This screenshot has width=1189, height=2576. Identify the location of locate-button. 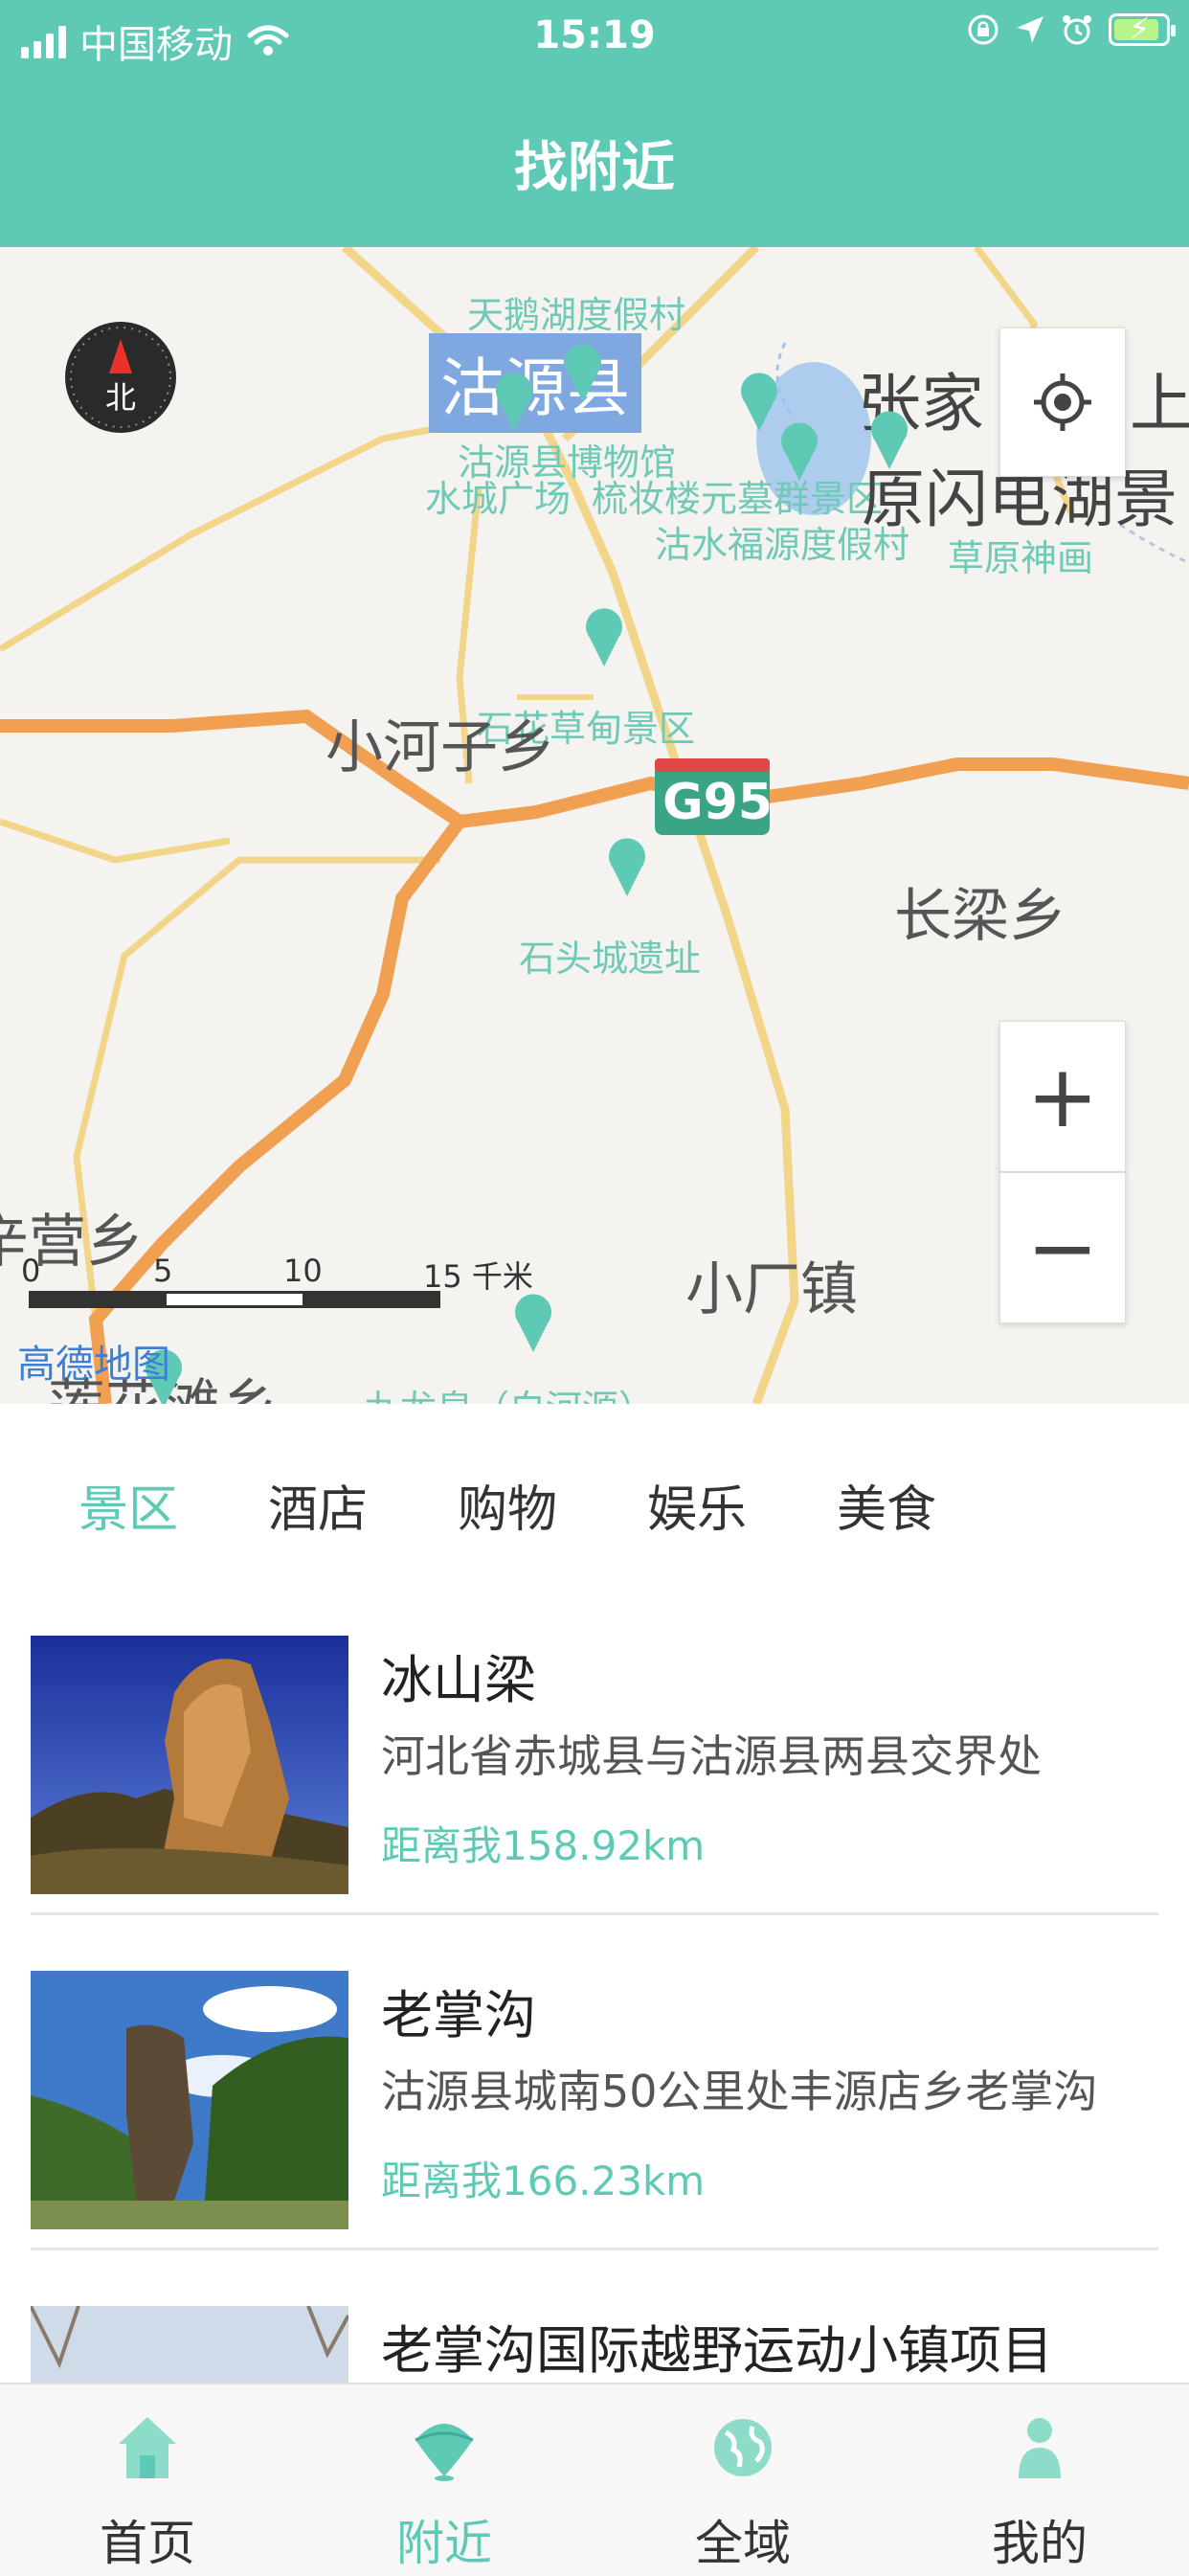
(1062, 402).